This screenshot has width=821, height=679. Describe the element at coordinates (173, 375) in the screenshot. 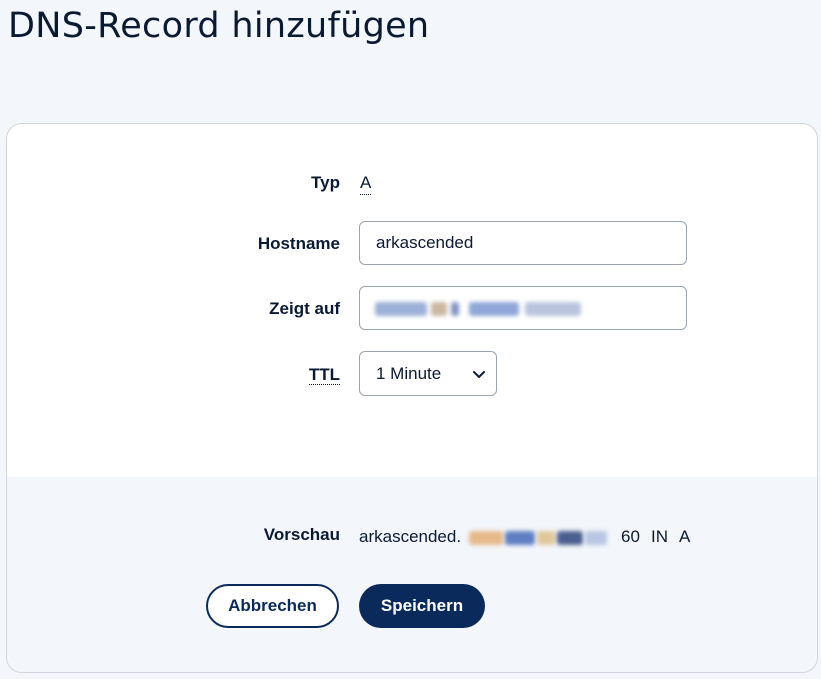

I see `ttl-label: TTL` at that location.